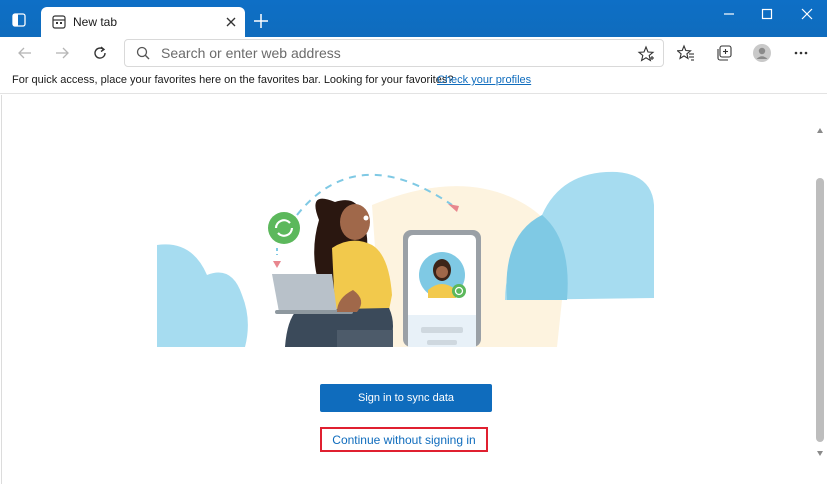 Image resolution: width=827 pixels, height=484 pixels. I want to click on add-favorite-star-icon, so click(646, 54).